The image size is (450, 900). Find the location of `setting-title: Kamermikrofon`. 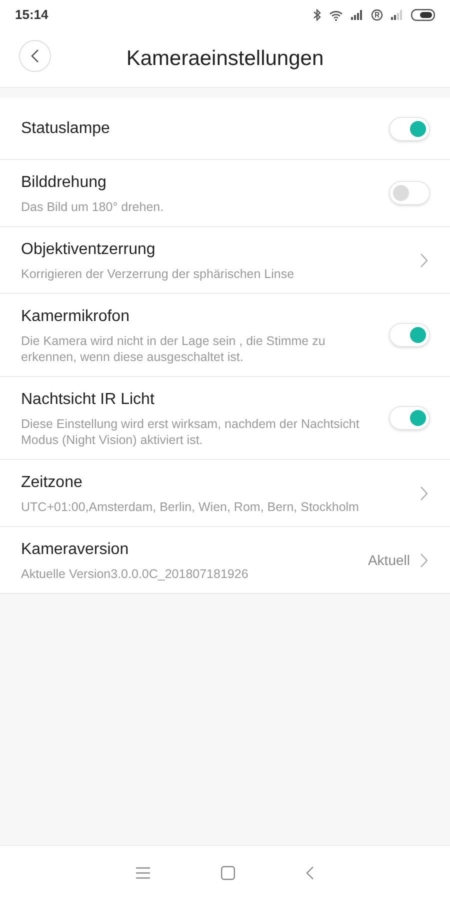

setting-title: Kamermikrofon is located at coordinates (75, 317).